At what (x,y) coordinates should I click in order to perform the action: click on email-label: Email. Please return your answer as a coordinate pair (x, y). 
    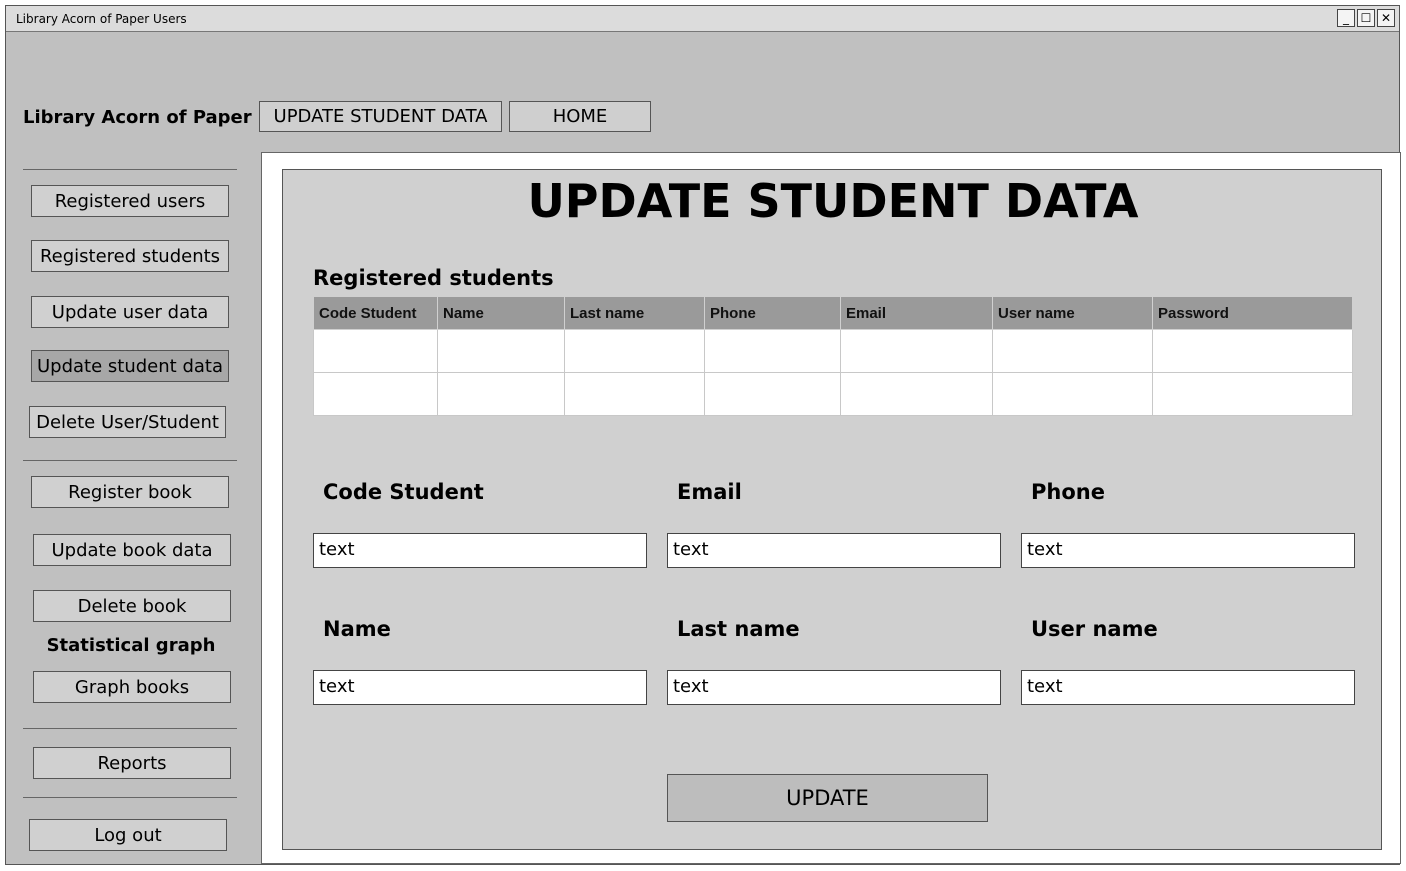
    Looking at the image, I should click on (709, 492).